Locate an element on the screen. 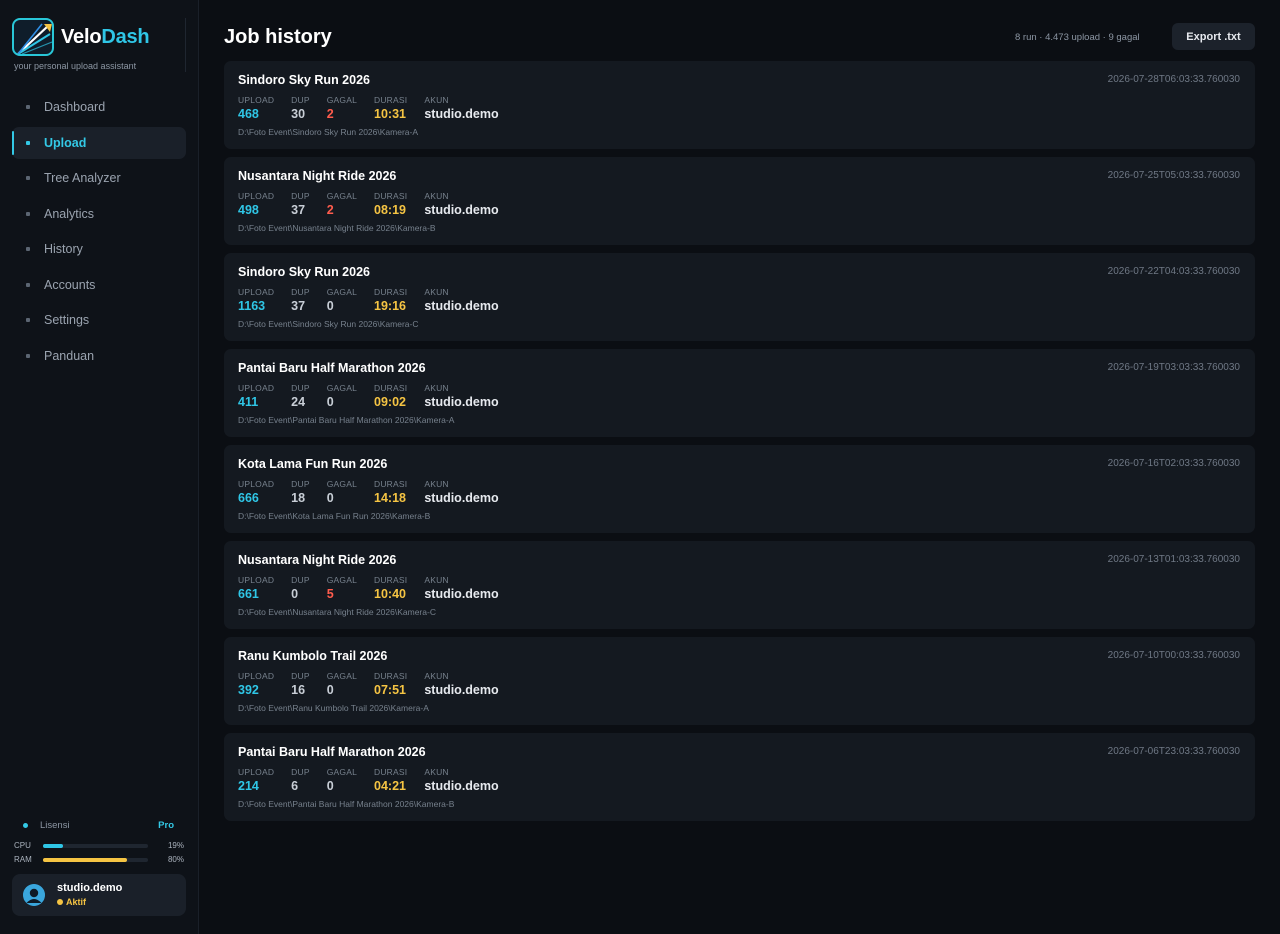  stat-dup-value: 6 is located at coordinates (295, 786).